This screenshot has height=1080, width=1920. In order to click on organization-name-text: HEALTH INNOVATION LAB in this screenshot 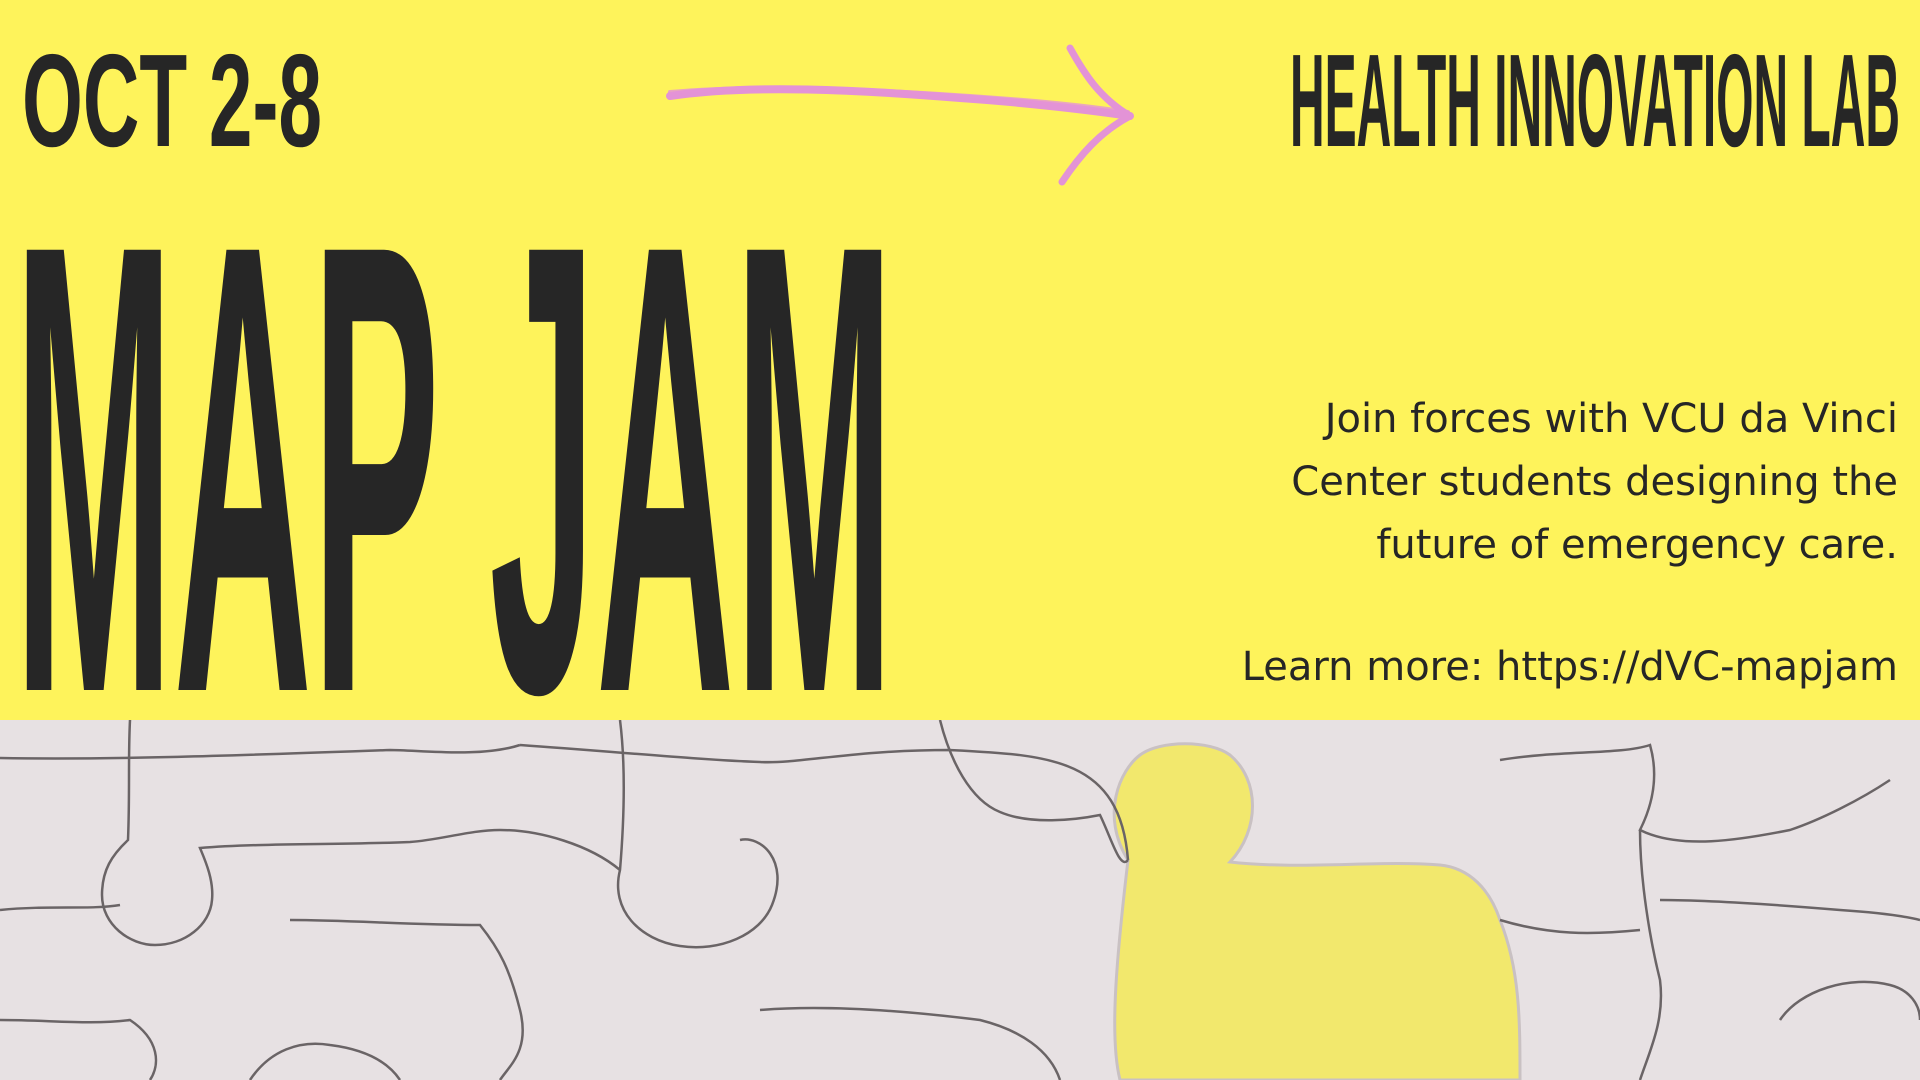, I will do `click(1595, 103)`.